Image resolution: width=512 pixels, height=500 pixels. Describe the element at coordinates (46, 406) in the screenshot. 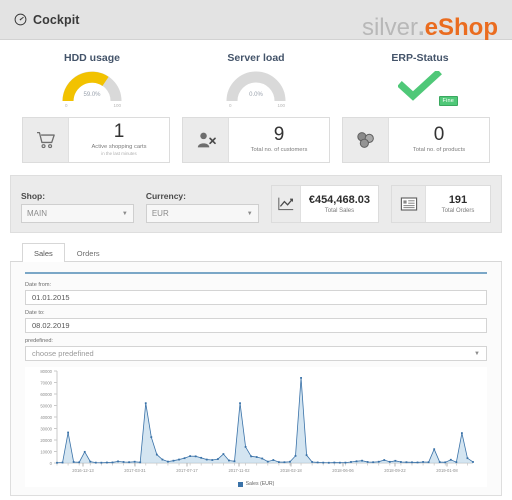

I see `svg-text: 50000` at that location.